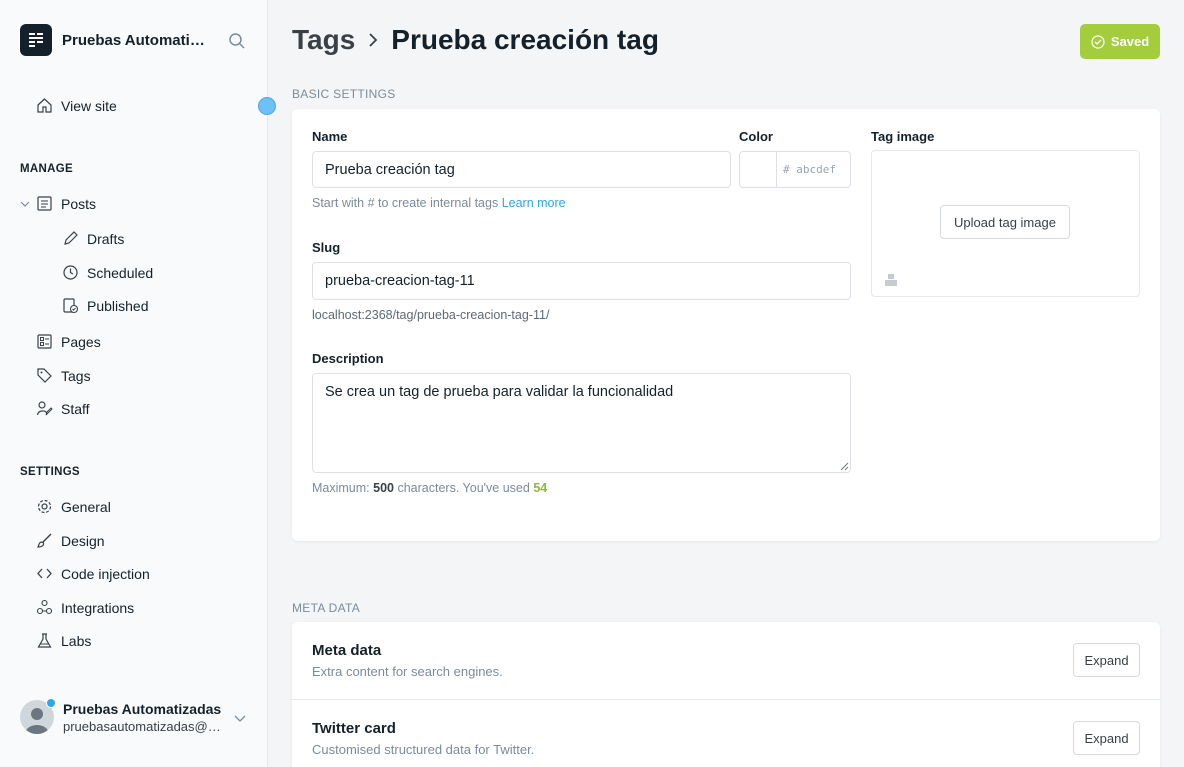 The height and width of the screenshot is (767, 1184). I want to click on sidebar-item-tags: Tags, so click(63, 375).